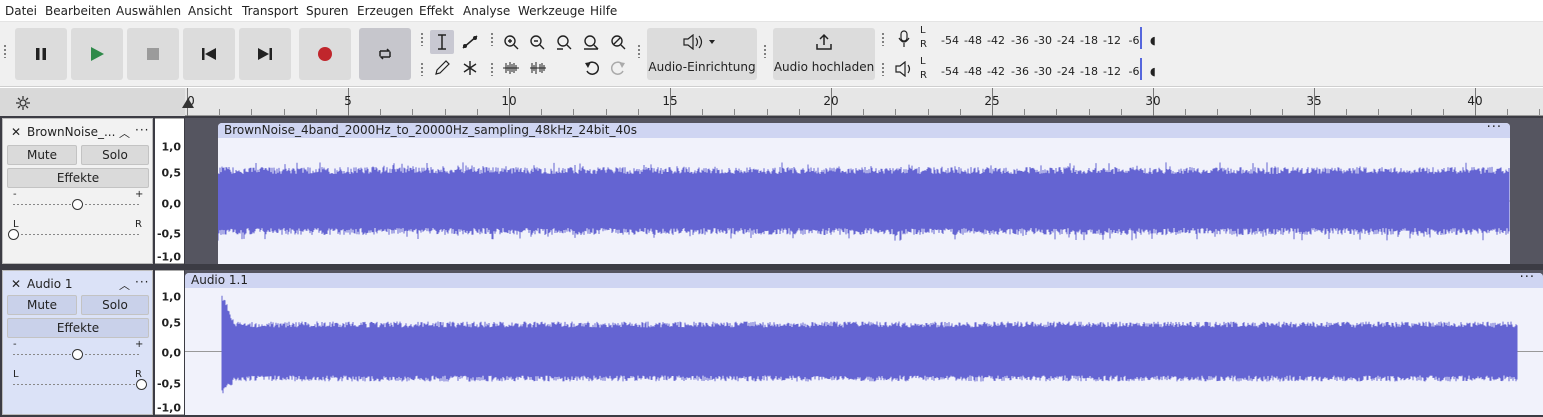 Image resolution: width=1543 pixels, height=417 pixels. I want to click on skip-to-start-button, so click(209, 54).